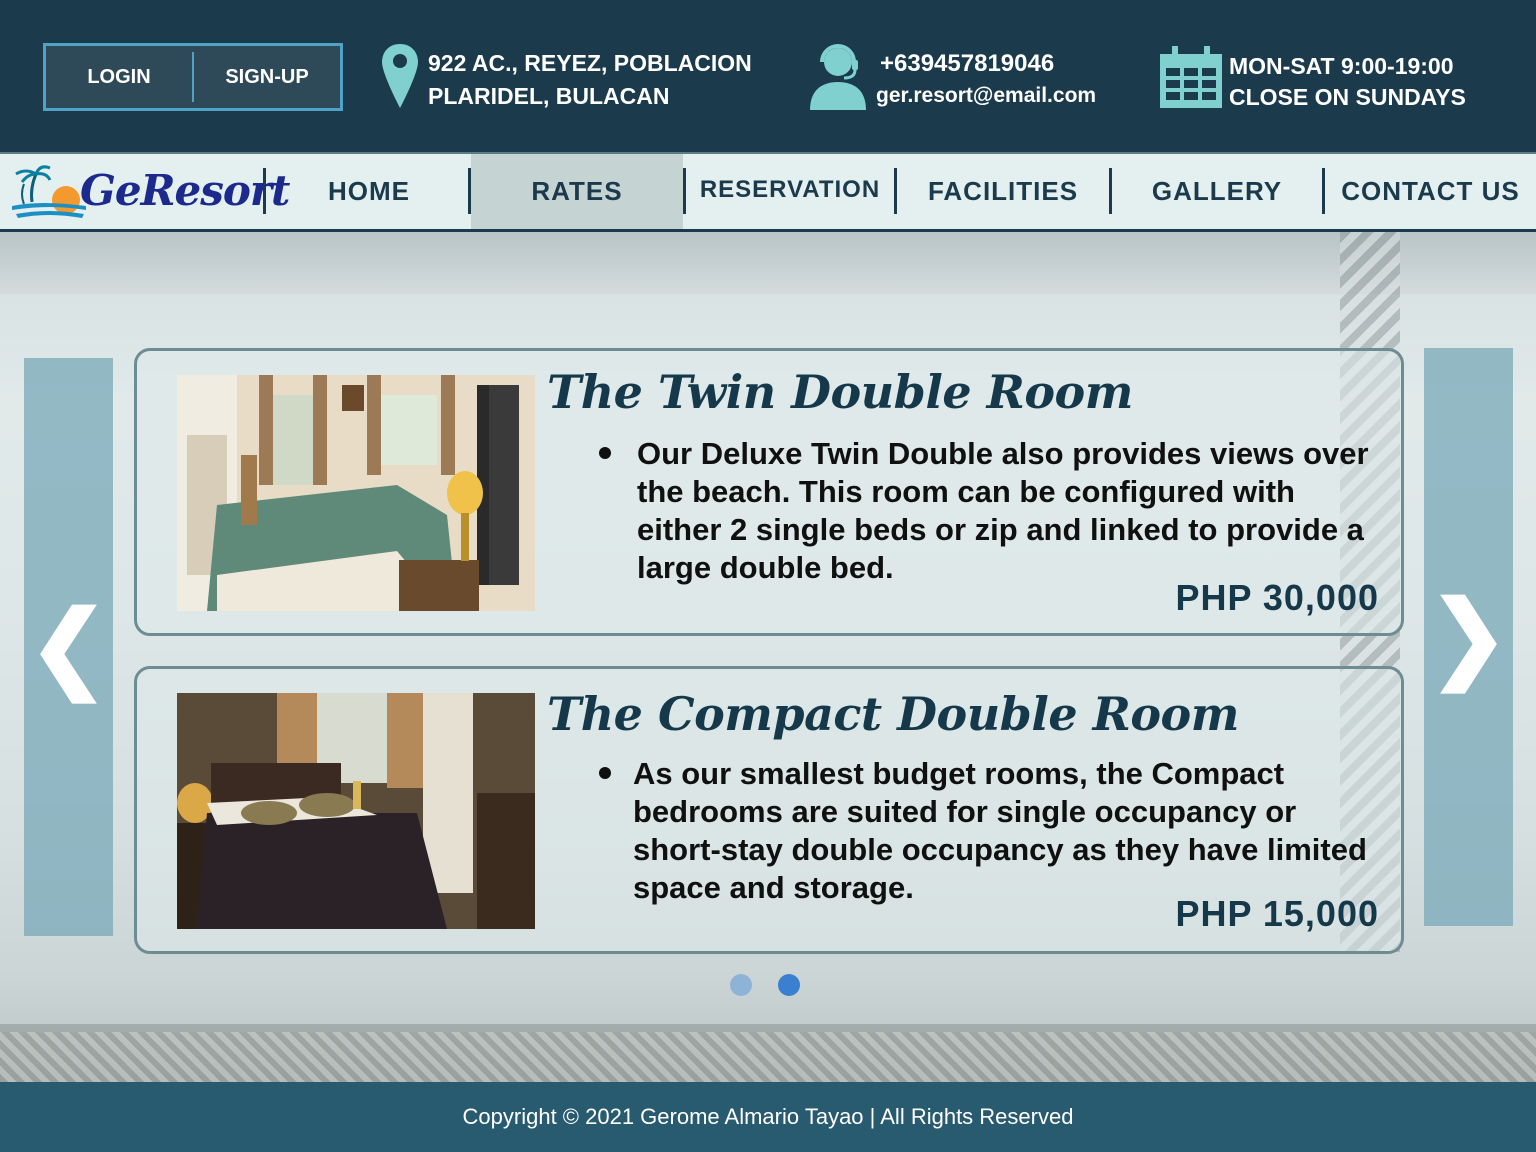 The image size is (1536, 1152). What do you see at coordinates (400, 76) in the screenshot?
I see `location-pin-icon` at bounding box center [400, 76].